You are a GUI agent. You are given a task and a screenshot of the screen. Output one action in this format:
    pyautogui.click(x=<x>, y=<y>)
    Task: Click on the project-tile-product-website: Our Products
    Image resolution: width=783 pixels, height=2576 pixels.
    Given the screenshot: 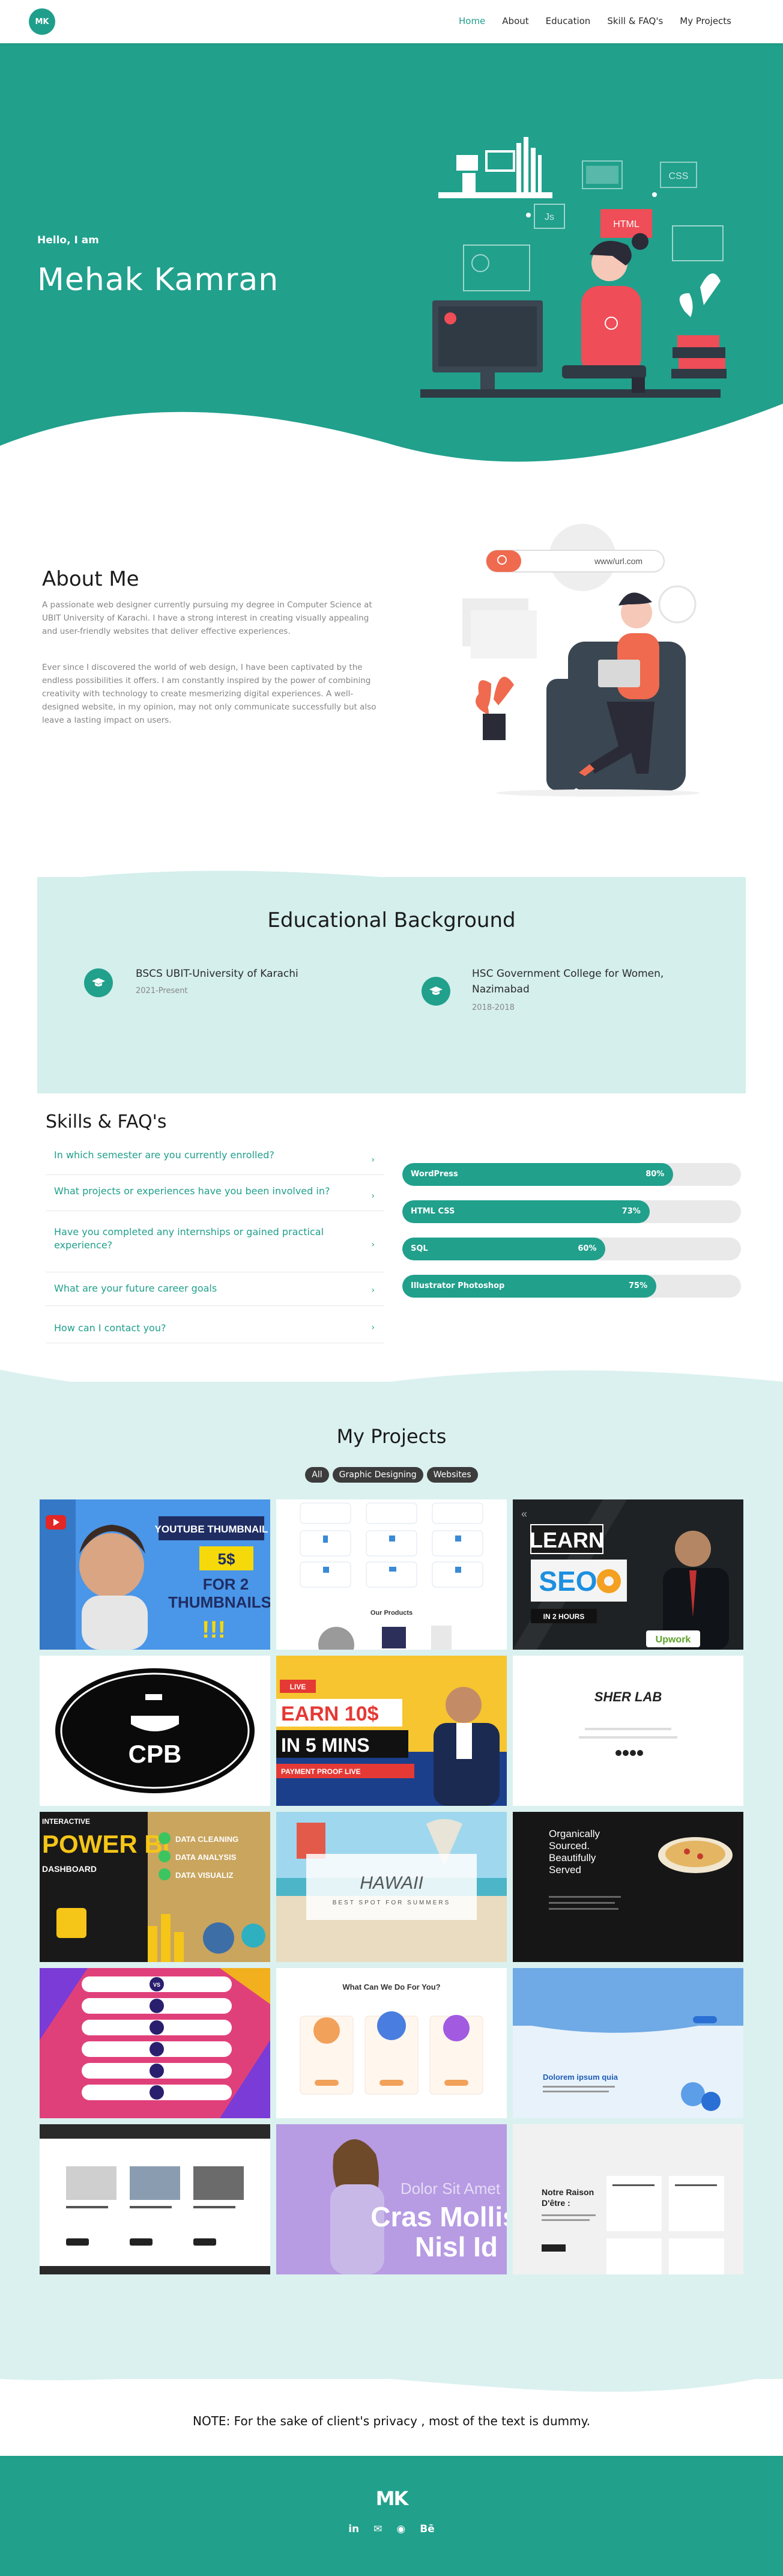 What is the action you would take?
    pyautogui.click(x=391, y=1574)
    